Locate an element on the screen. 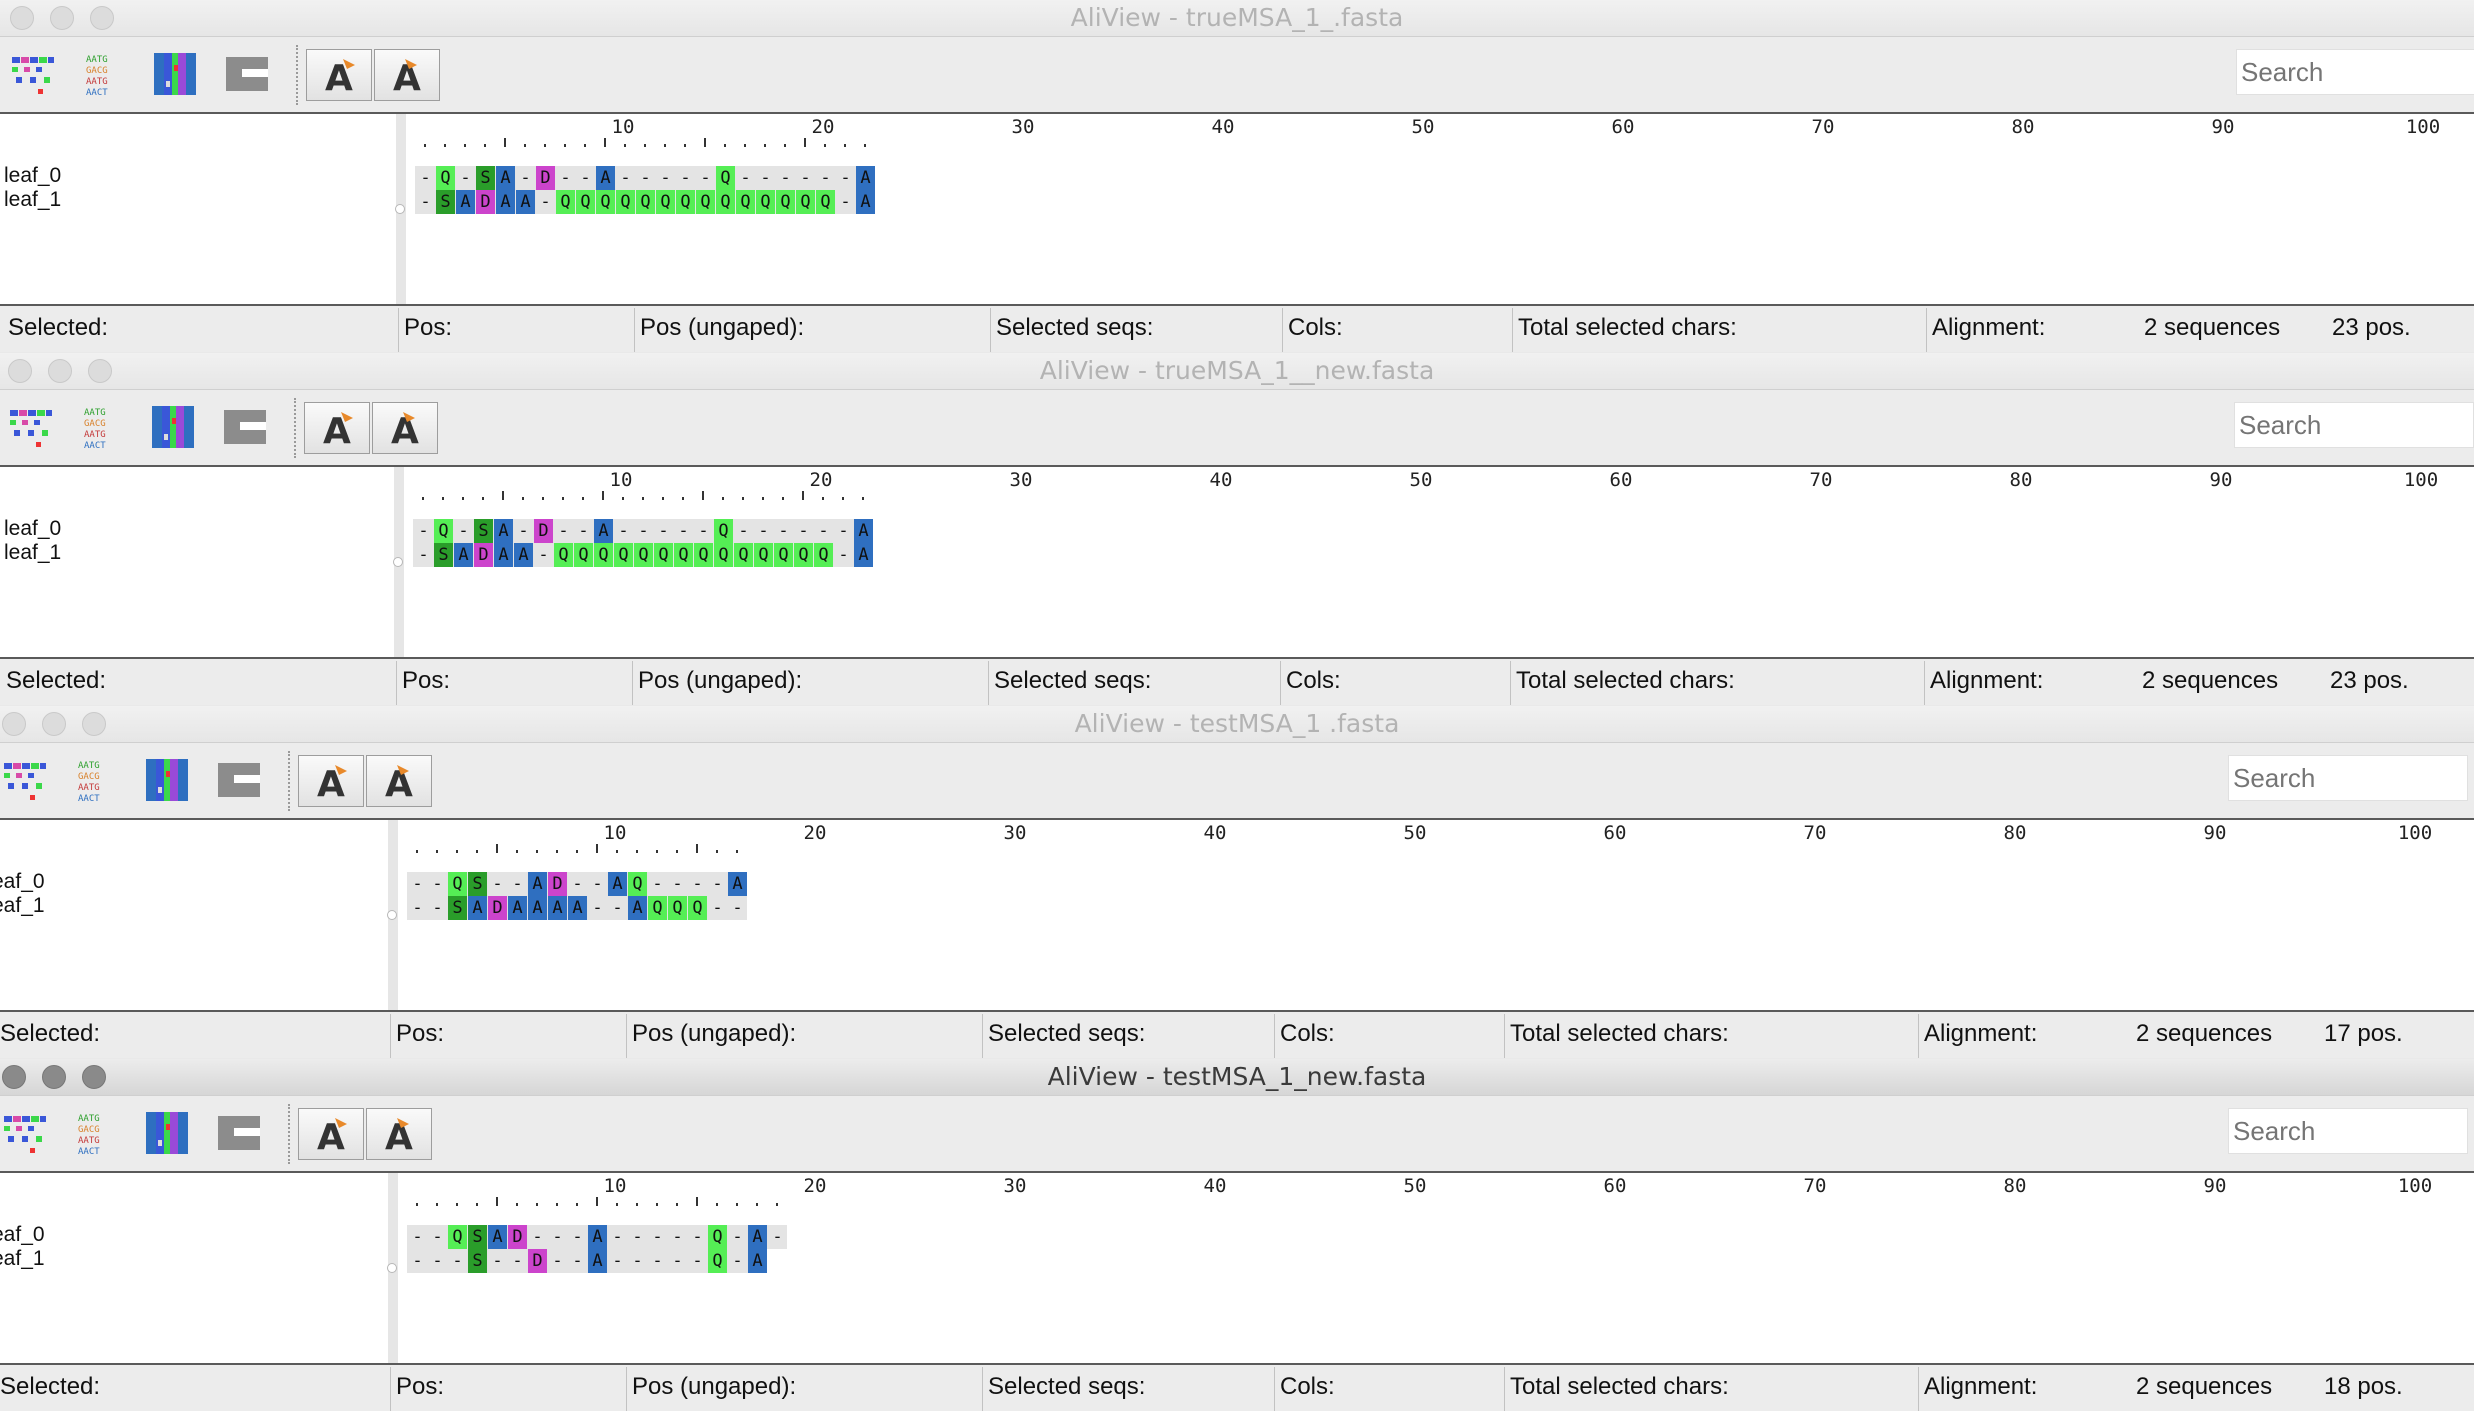  sequence-name: leaf_0 is located at coordinates (32, 176).